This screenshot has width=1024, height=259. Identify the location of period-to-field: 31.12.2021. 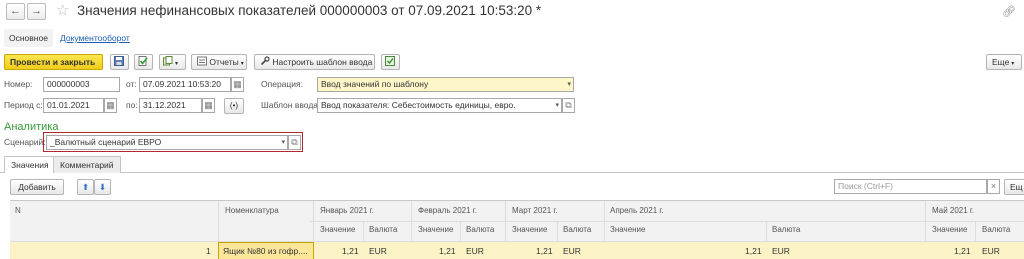
(170, 105).